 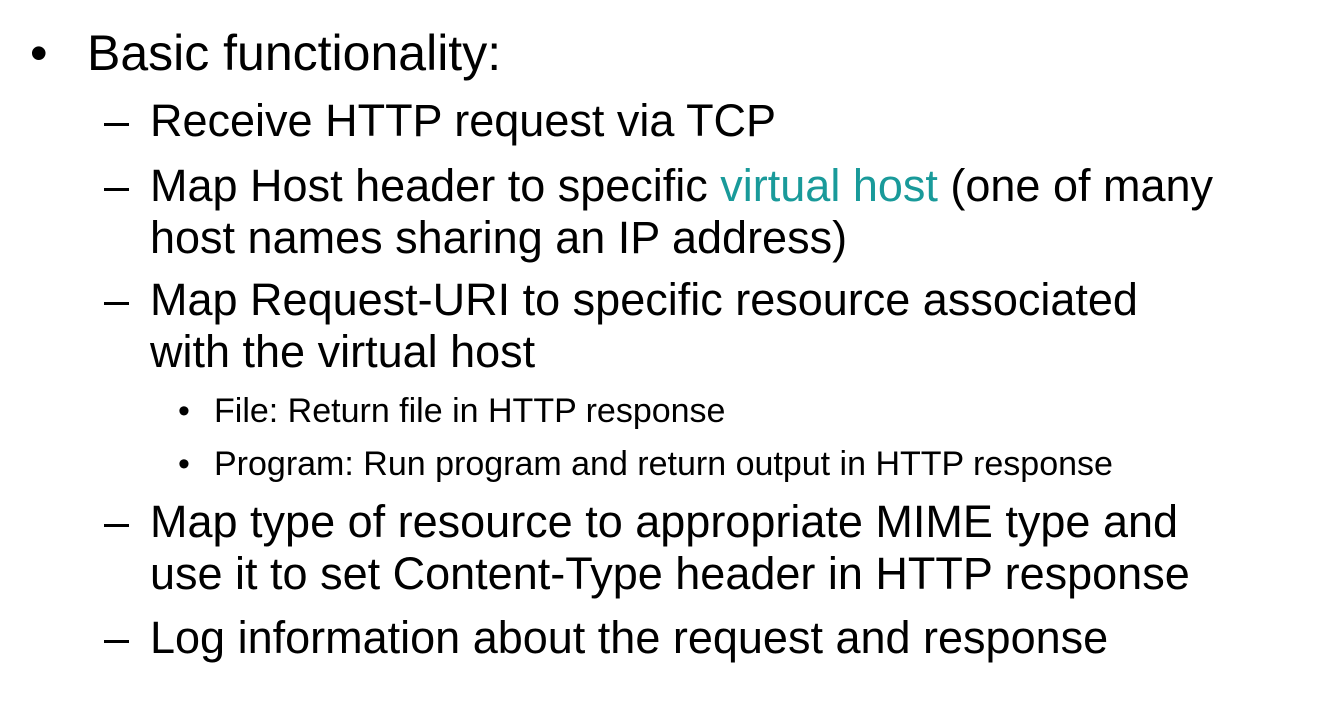 What do you see at coordinates (294, 53) in the screenshot?
I see `heading: Basic functionality:` at bounding box center [294, 53].